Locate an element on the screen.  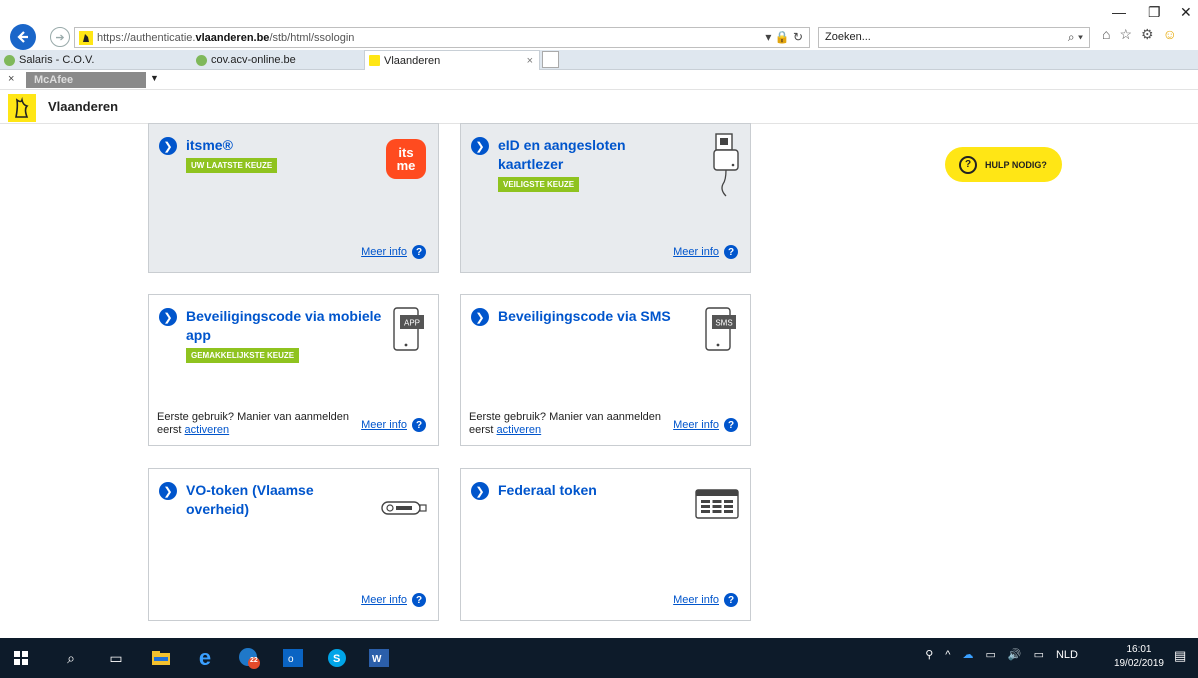
search-icon: ⌕ is located at coordinates (71, 658).